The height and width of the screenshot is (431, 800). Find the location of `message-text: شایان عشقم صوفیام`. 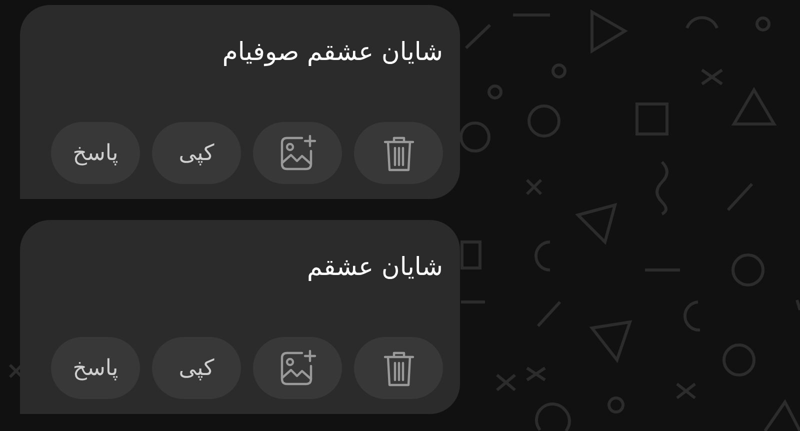

message-text: شایان عشقم صوفیام is located at coordinates (332, 52).